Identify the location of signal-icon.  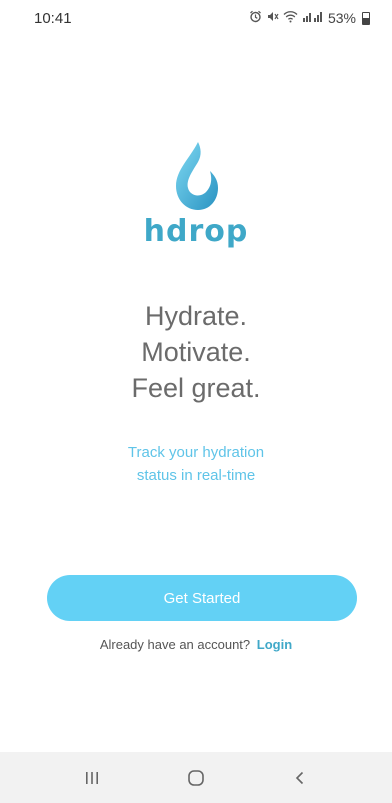
(313, 18).